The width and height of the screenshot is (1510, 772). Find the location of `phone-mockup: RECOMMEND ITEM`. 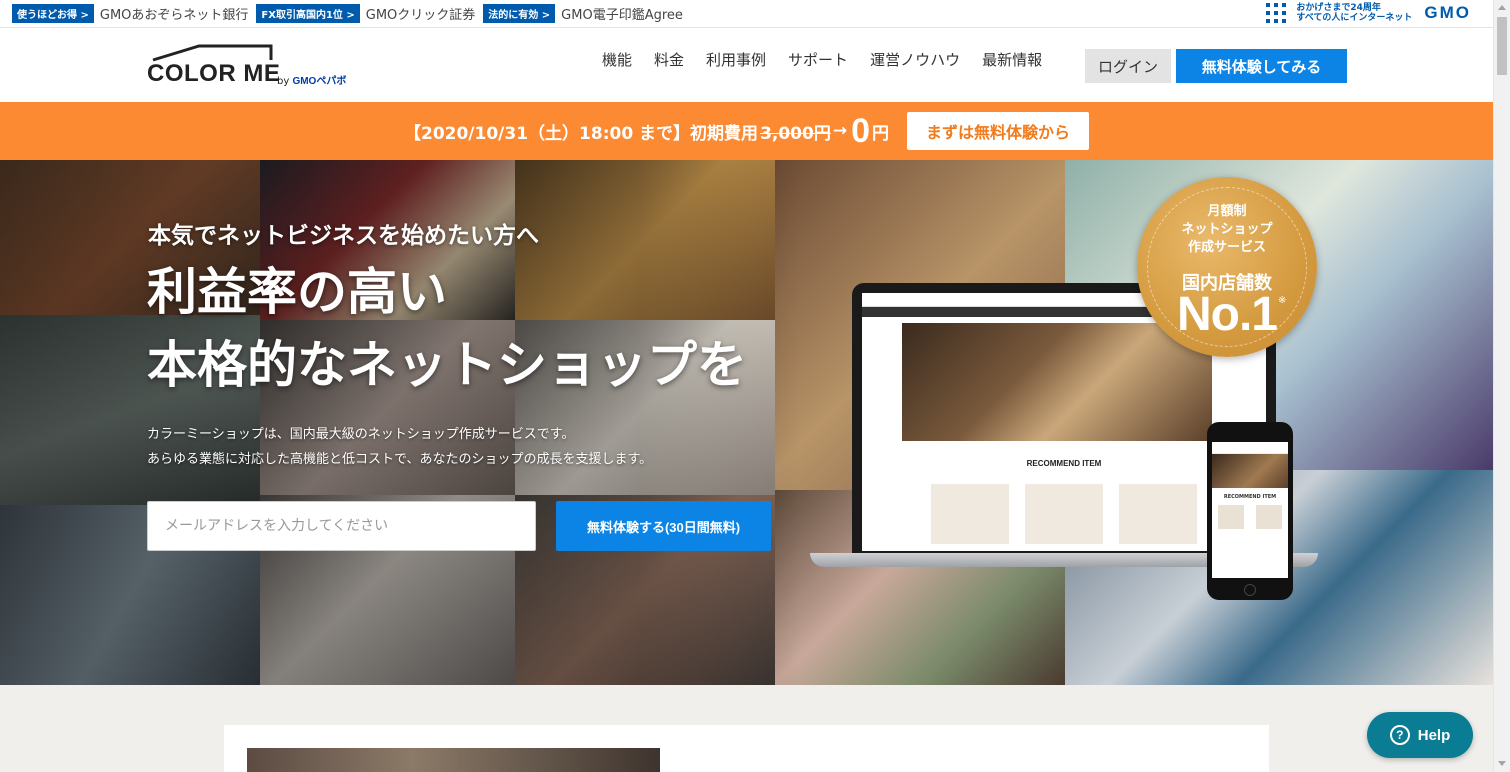

phone-mockup: RECOMMEND ITEM is located at coordinates (1250, 511).